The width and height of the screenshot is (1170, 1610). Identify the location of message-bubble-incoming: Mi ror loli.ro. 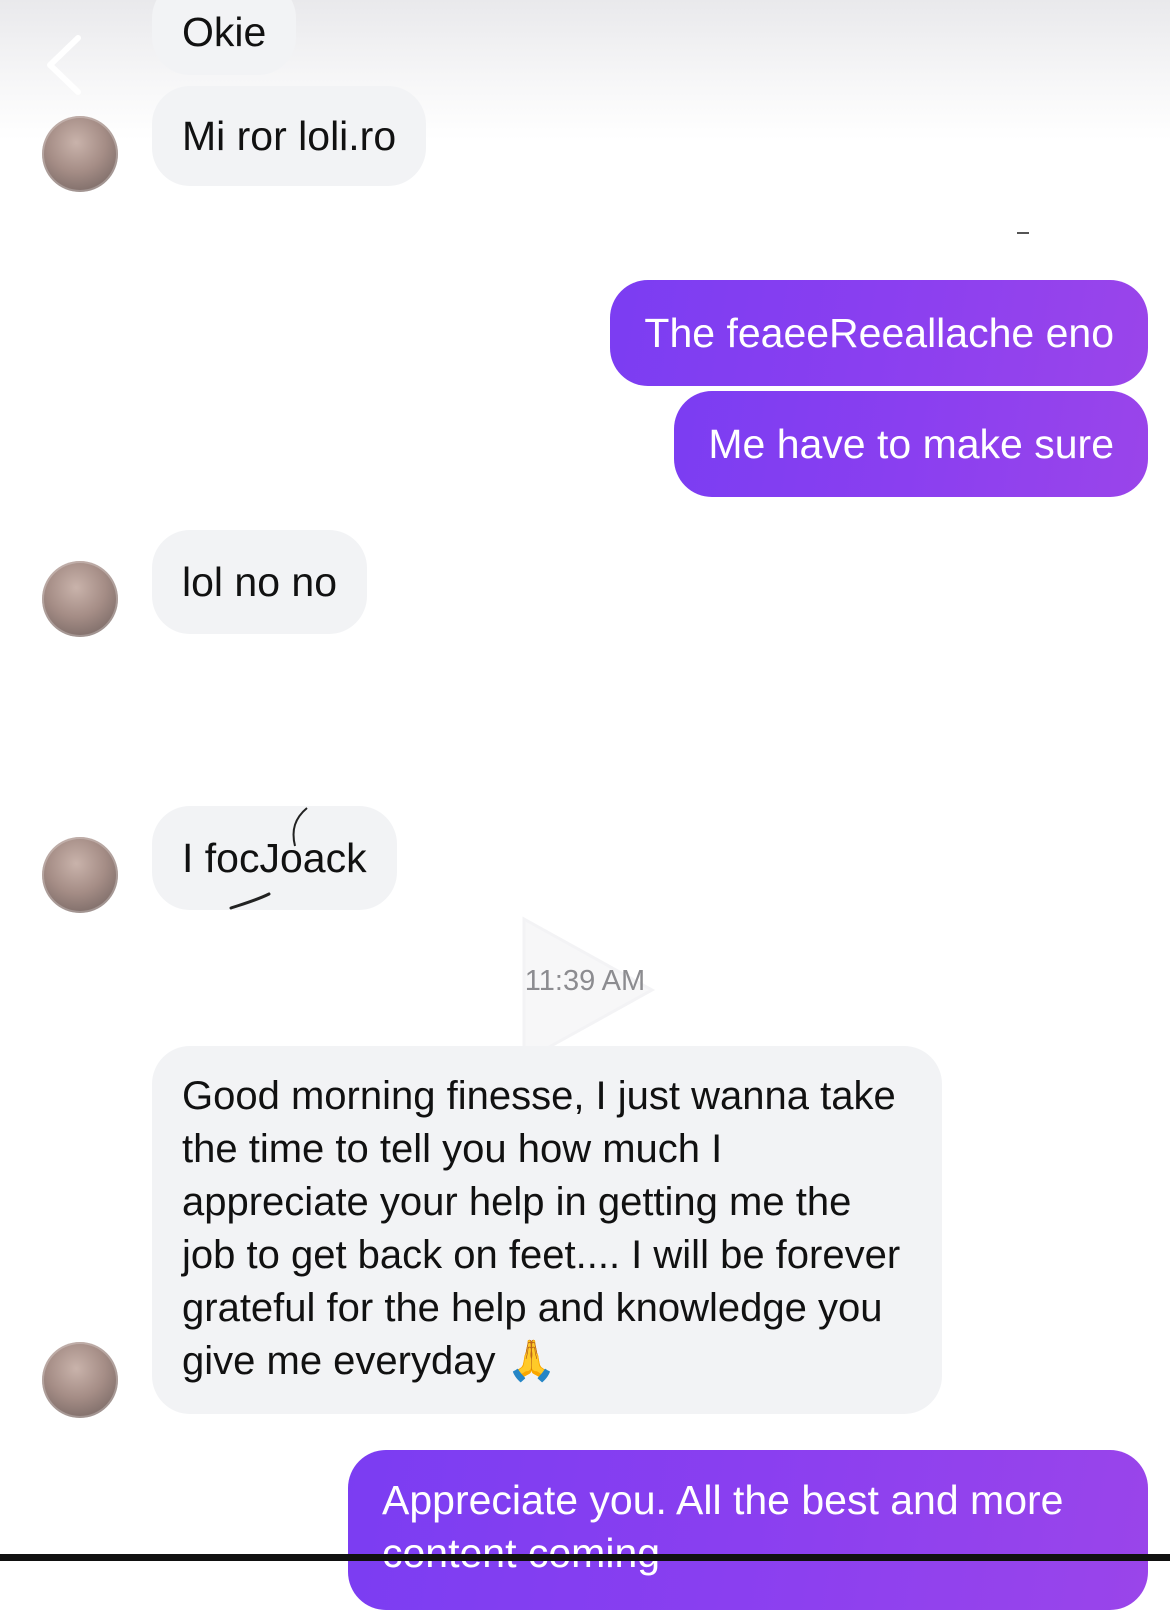
(289, 136).